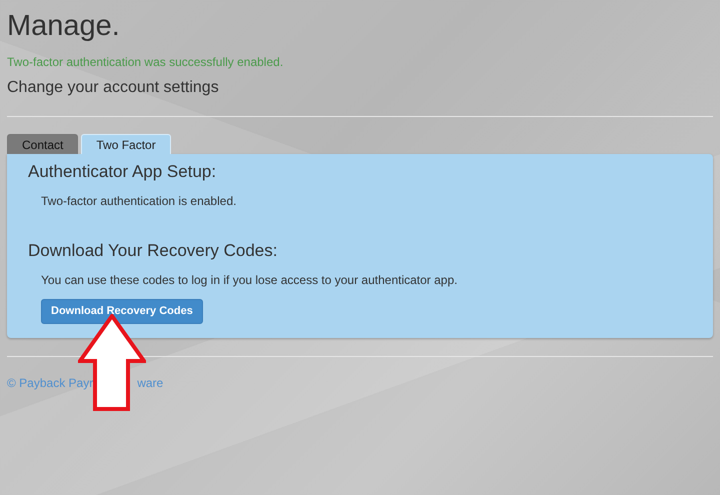 The height and width of the screenshot is (495, 720). What do you see at coordinates (126, 144) in the screenshot?
I see `tab: Two Factor` at bounding box center [126, 144].